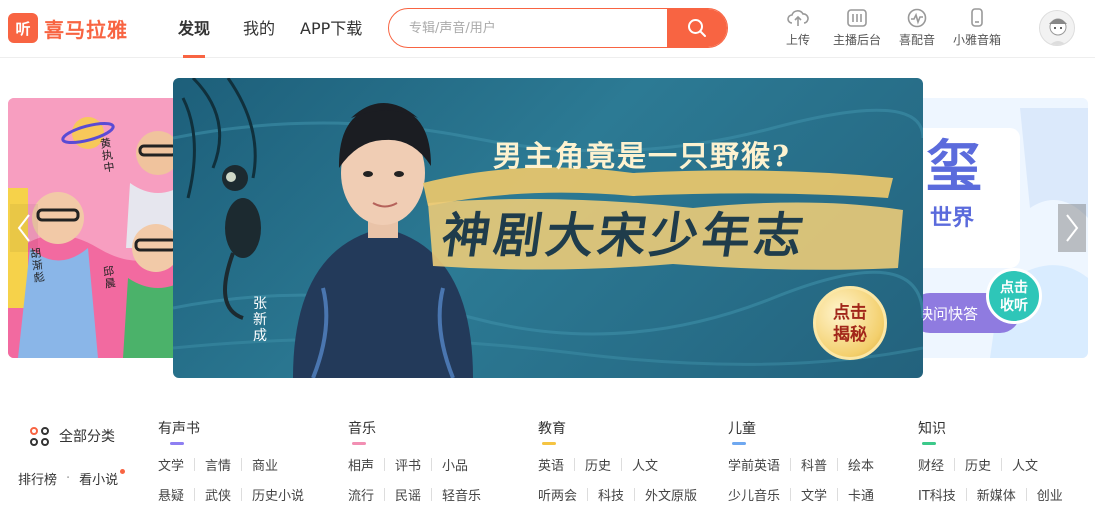  I want to click on upload-label: 上传, so click(797, 40).